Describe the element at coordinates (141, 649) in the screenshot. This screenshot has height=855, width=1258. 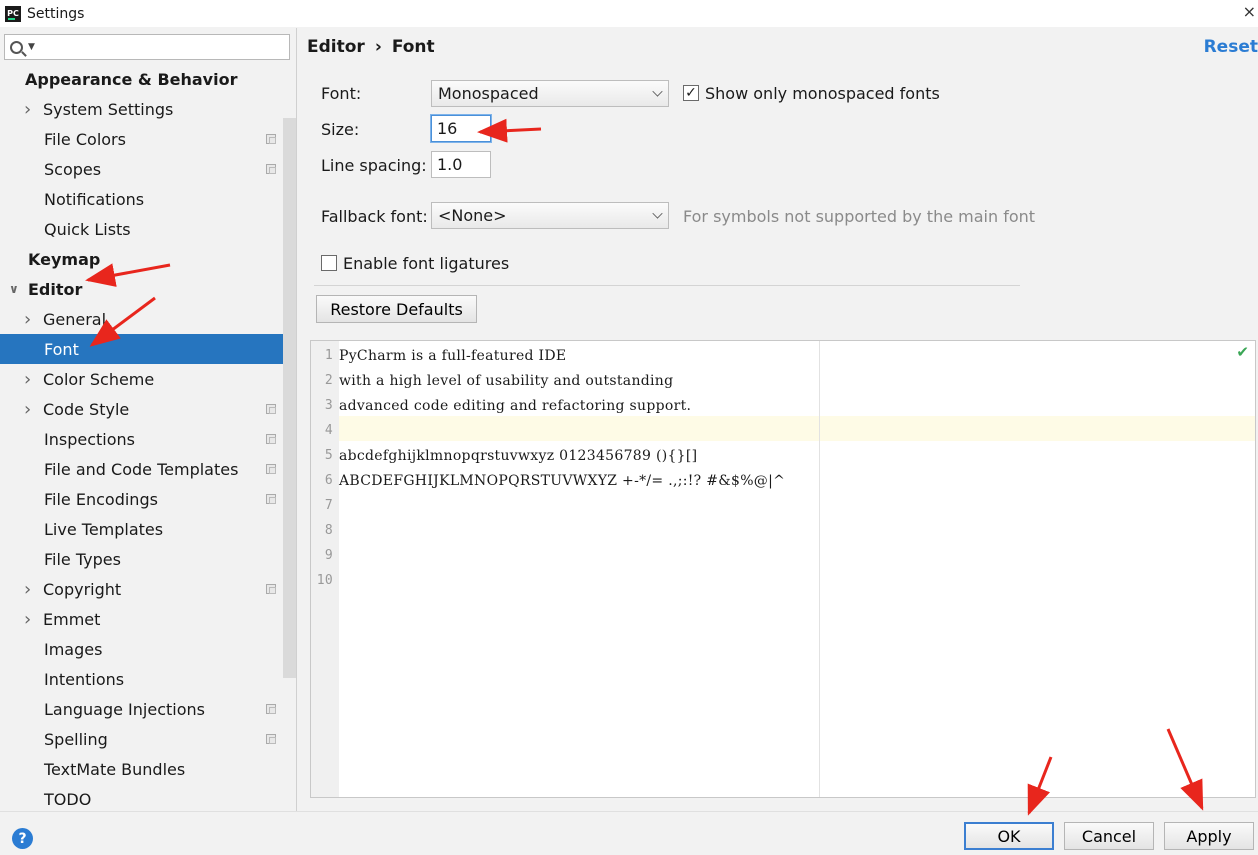
I see `sidebar-item-images: Images` at that location.